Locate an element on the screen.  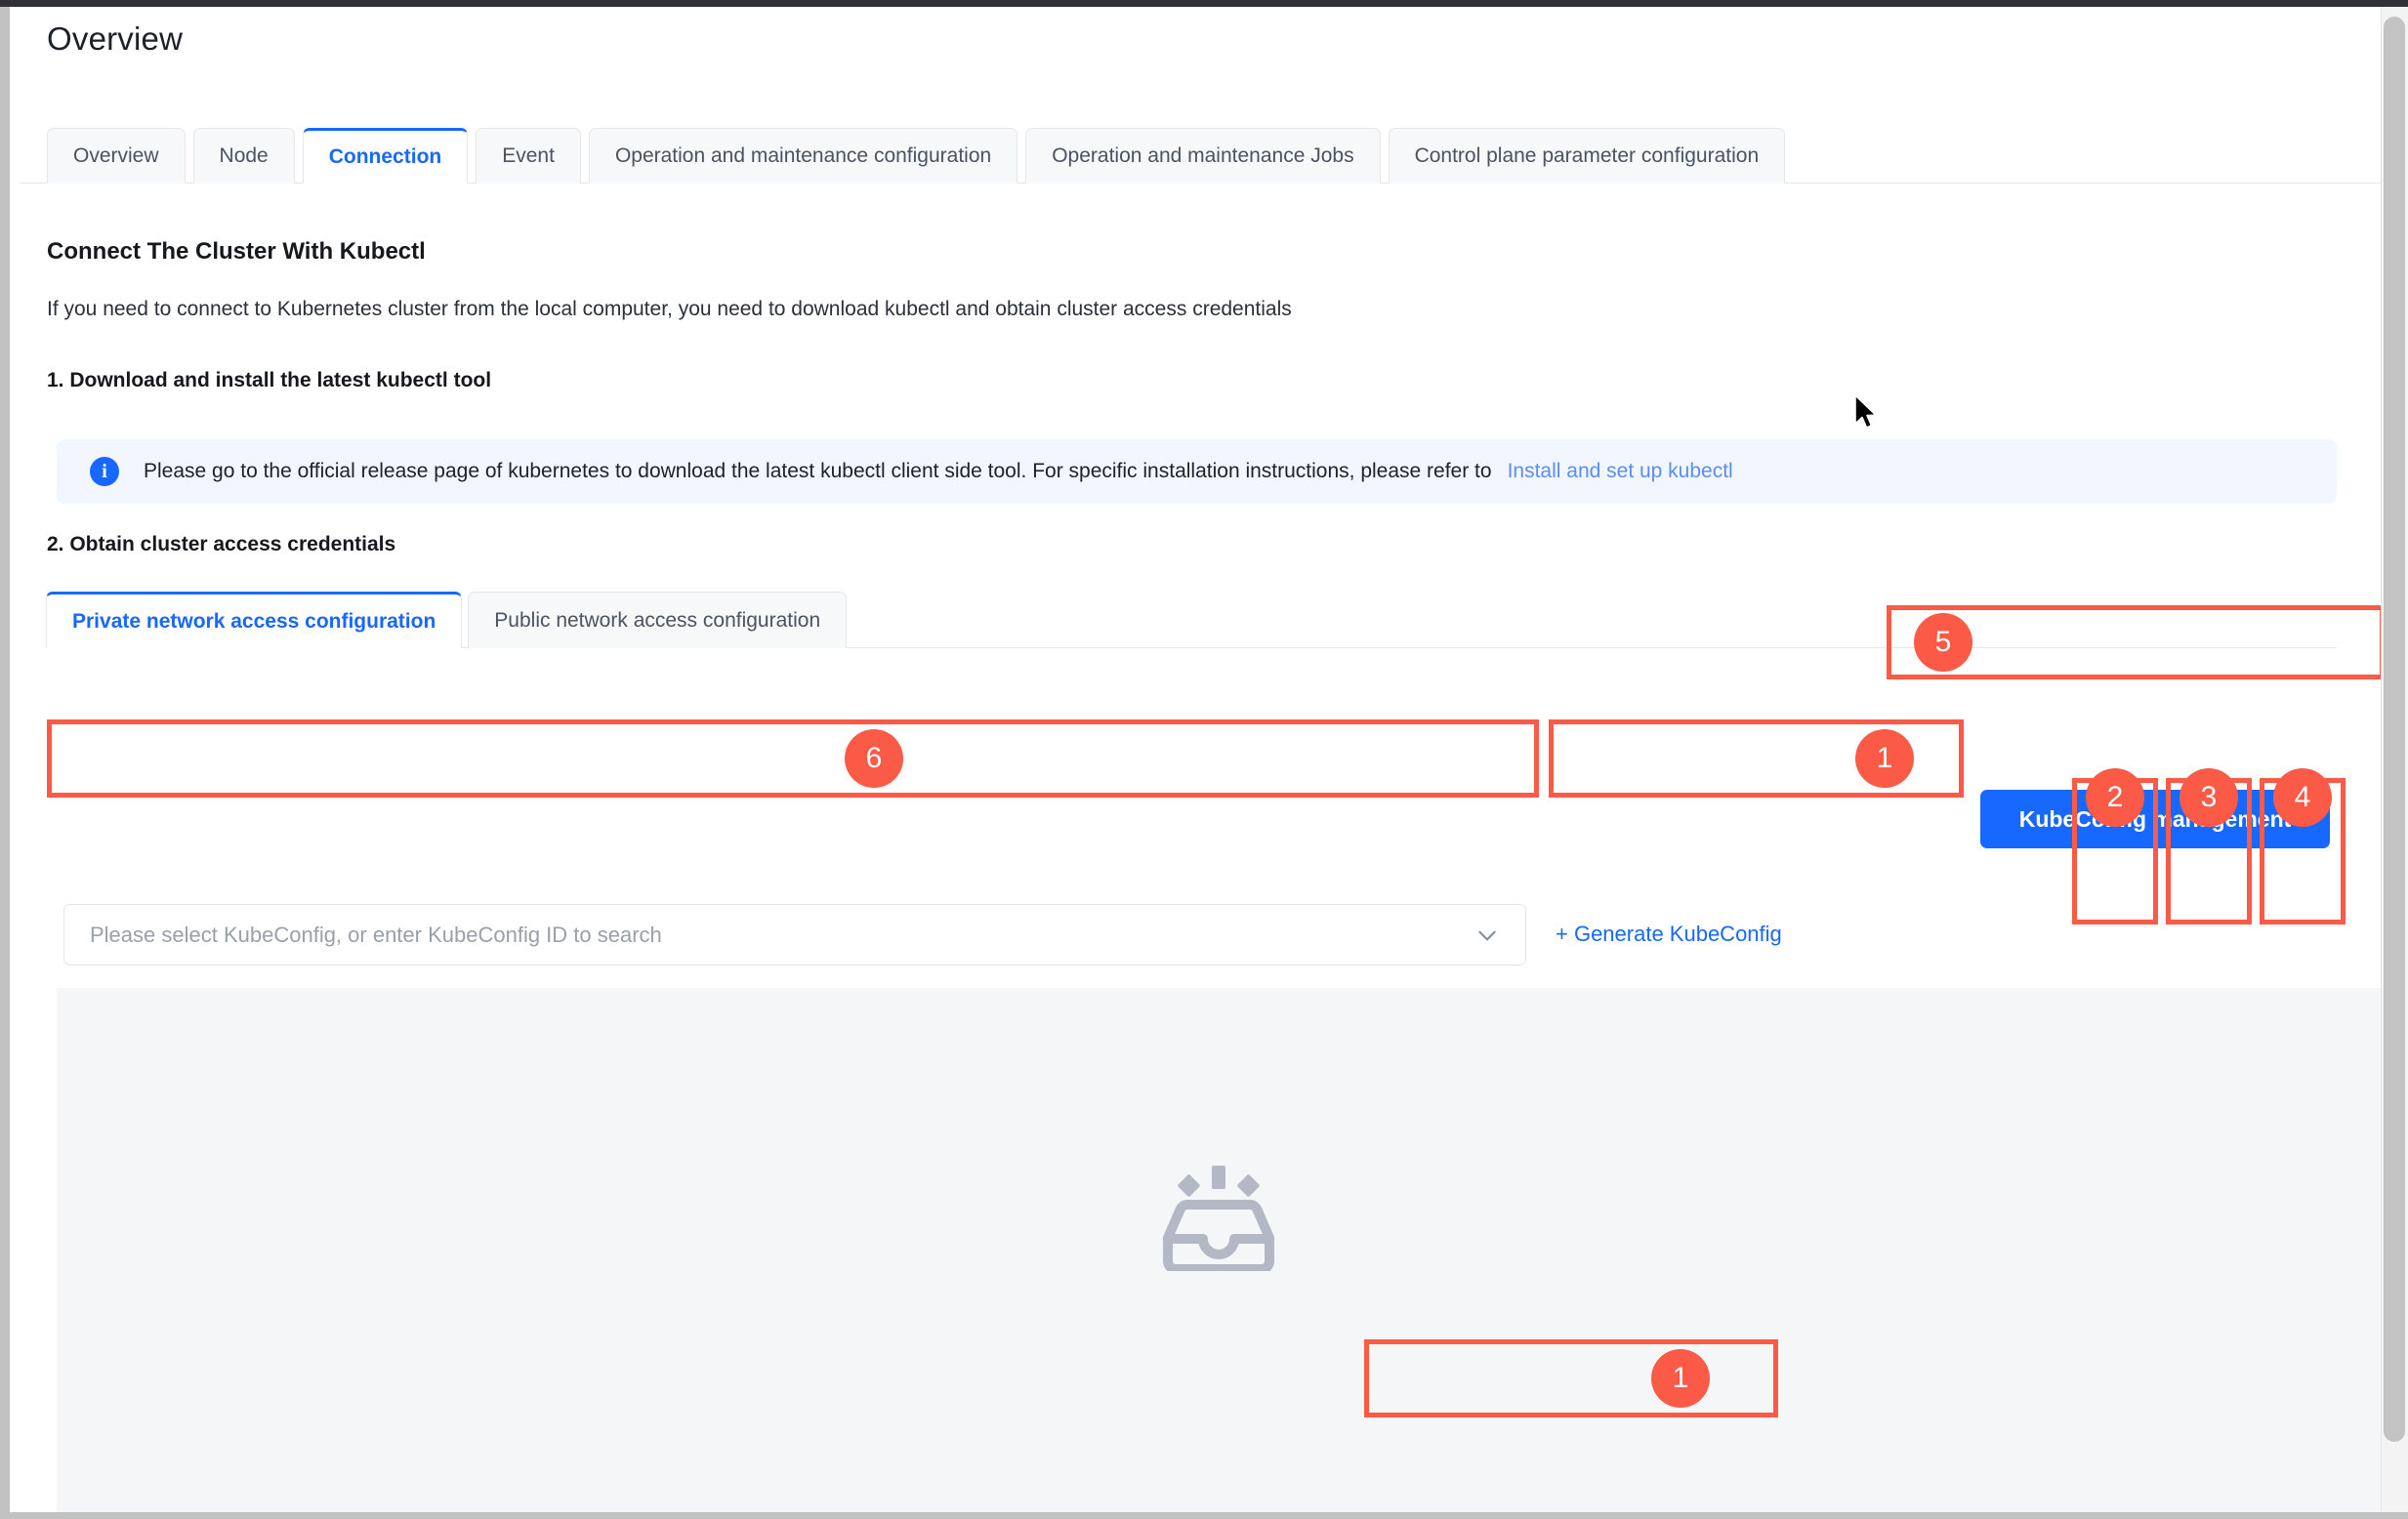
tab-label: Node is located at coordinates (244, 155).